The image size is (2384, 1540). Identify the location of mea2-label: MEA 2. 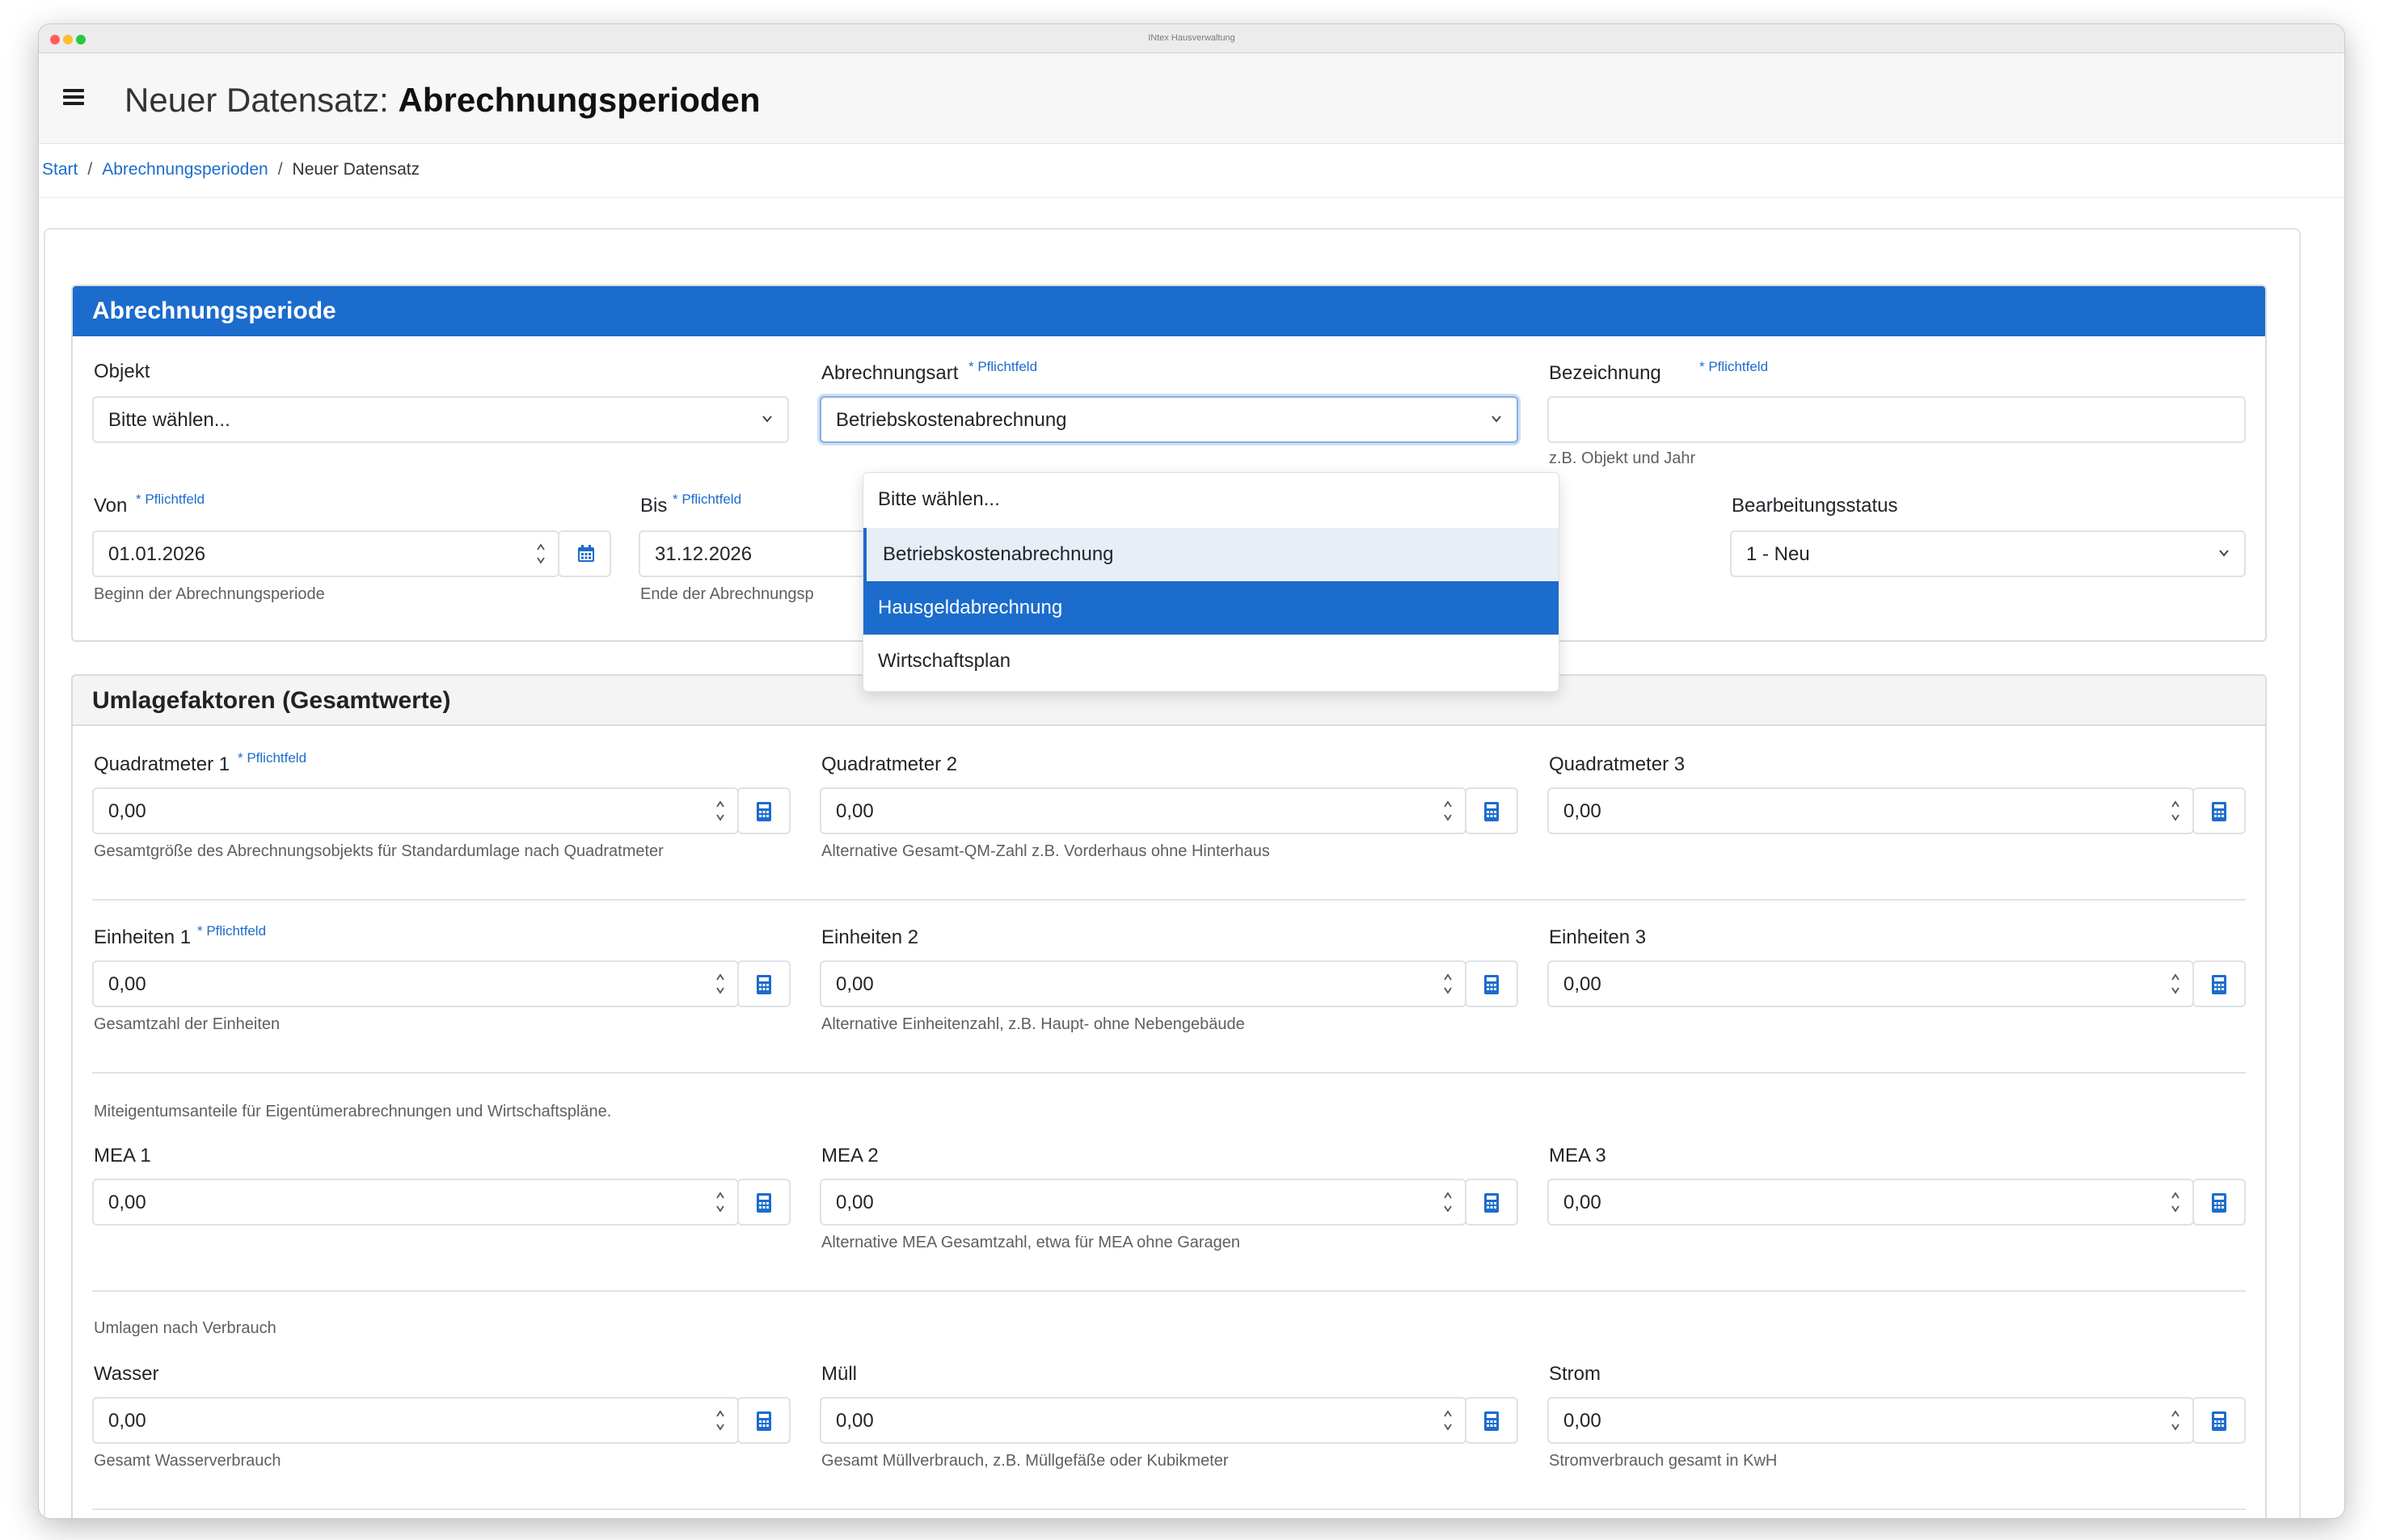
(850, 1156).